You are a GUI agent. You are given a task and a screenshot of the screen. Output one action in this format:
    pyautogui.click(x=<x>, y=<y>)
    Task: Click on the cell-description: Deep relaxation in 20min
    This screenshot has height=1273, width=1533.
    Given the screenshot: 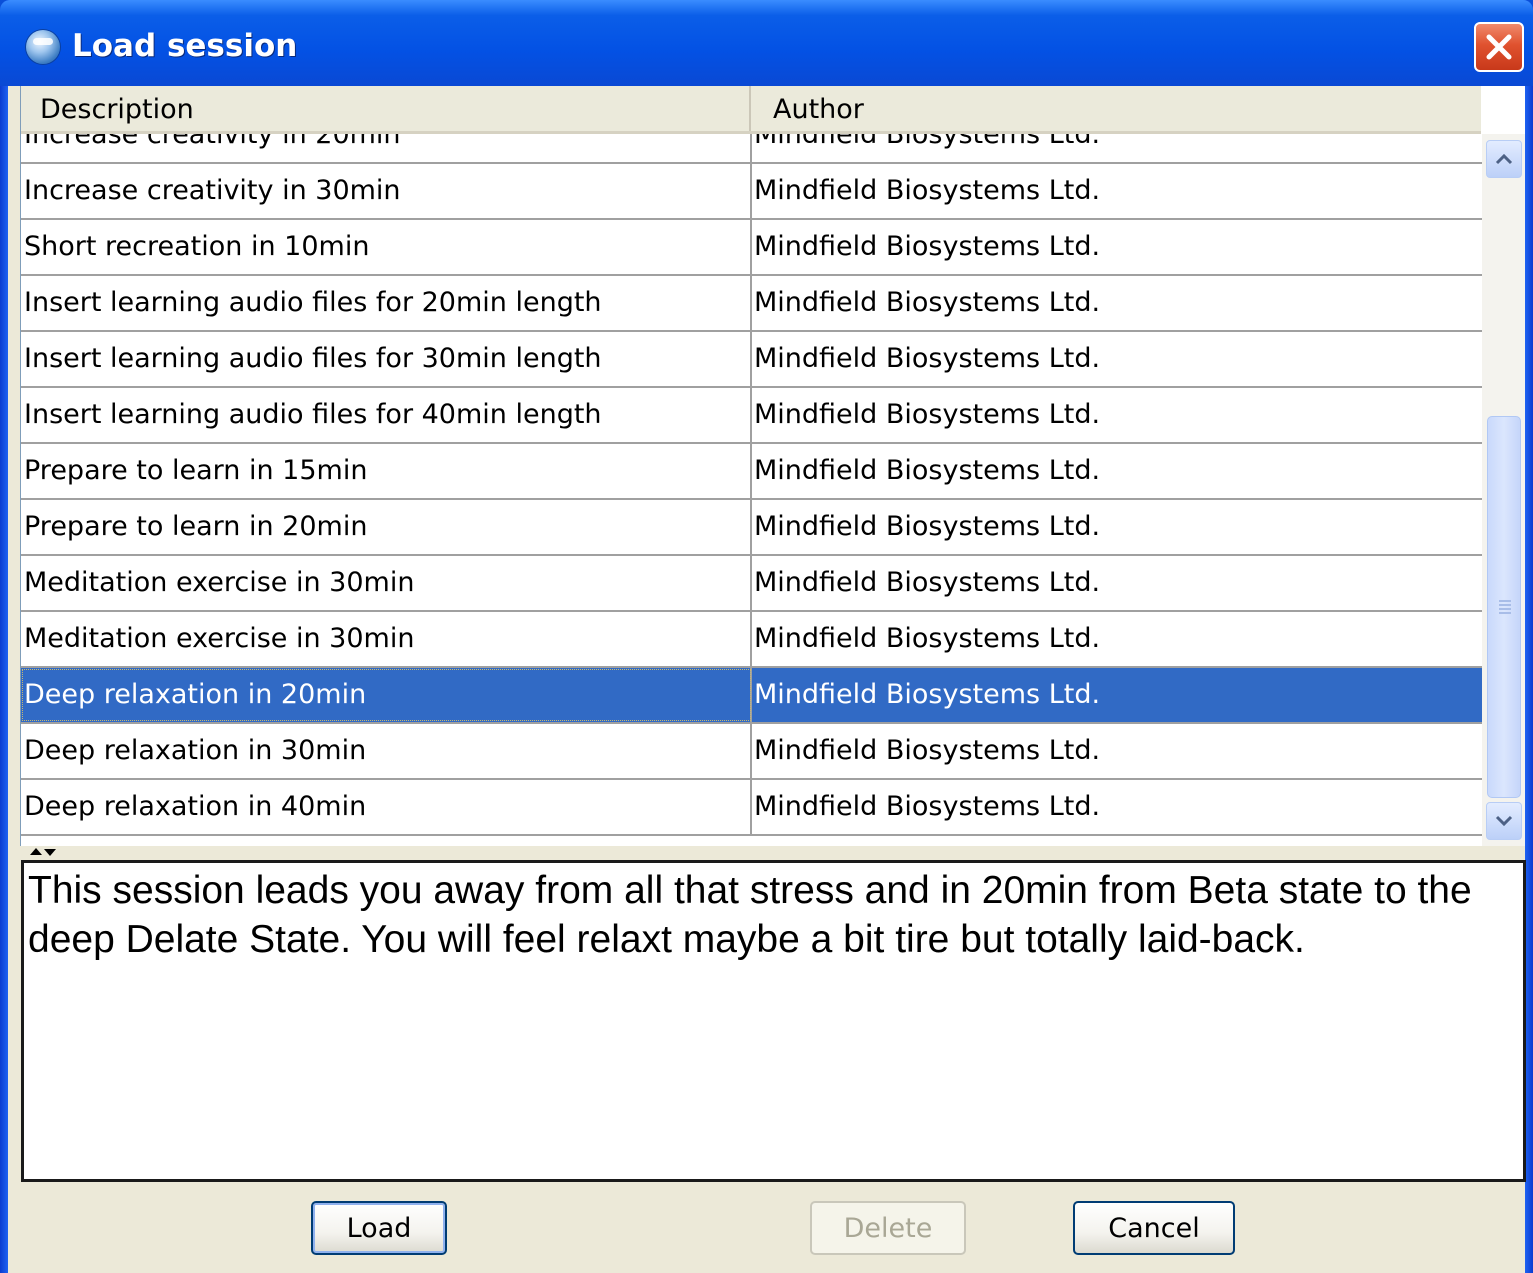 What is the action you would take?
    pyautogui.click(x=386, y=695)
    